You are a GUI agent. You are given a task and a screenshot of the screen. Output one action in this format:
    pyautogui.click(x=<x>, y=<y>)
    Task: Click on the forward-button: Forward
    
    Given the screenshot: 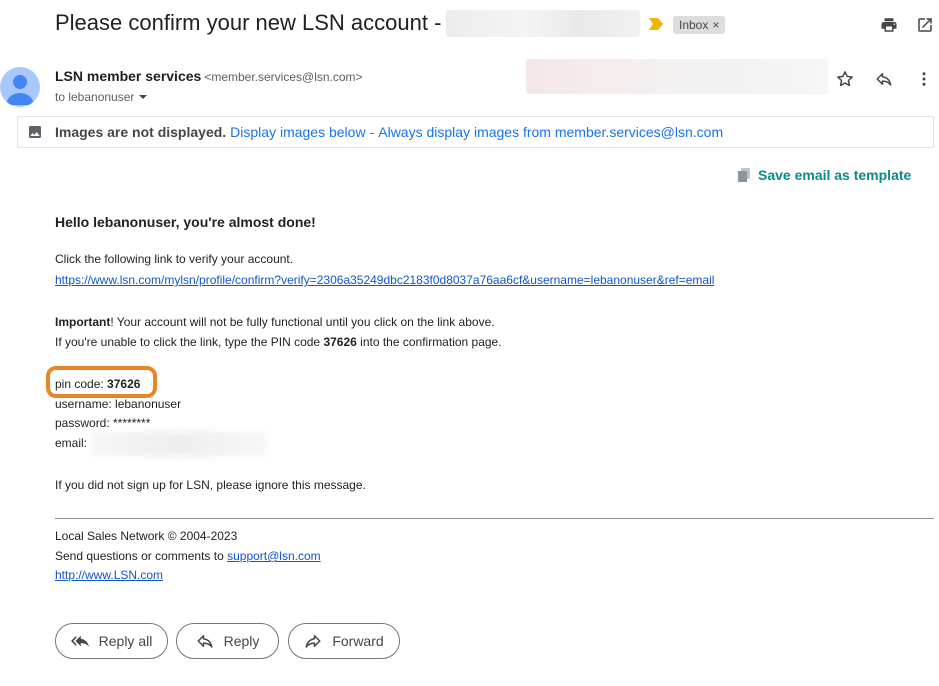 What is the action you would take?
    pyautogui.click(x=344, y=641)
    